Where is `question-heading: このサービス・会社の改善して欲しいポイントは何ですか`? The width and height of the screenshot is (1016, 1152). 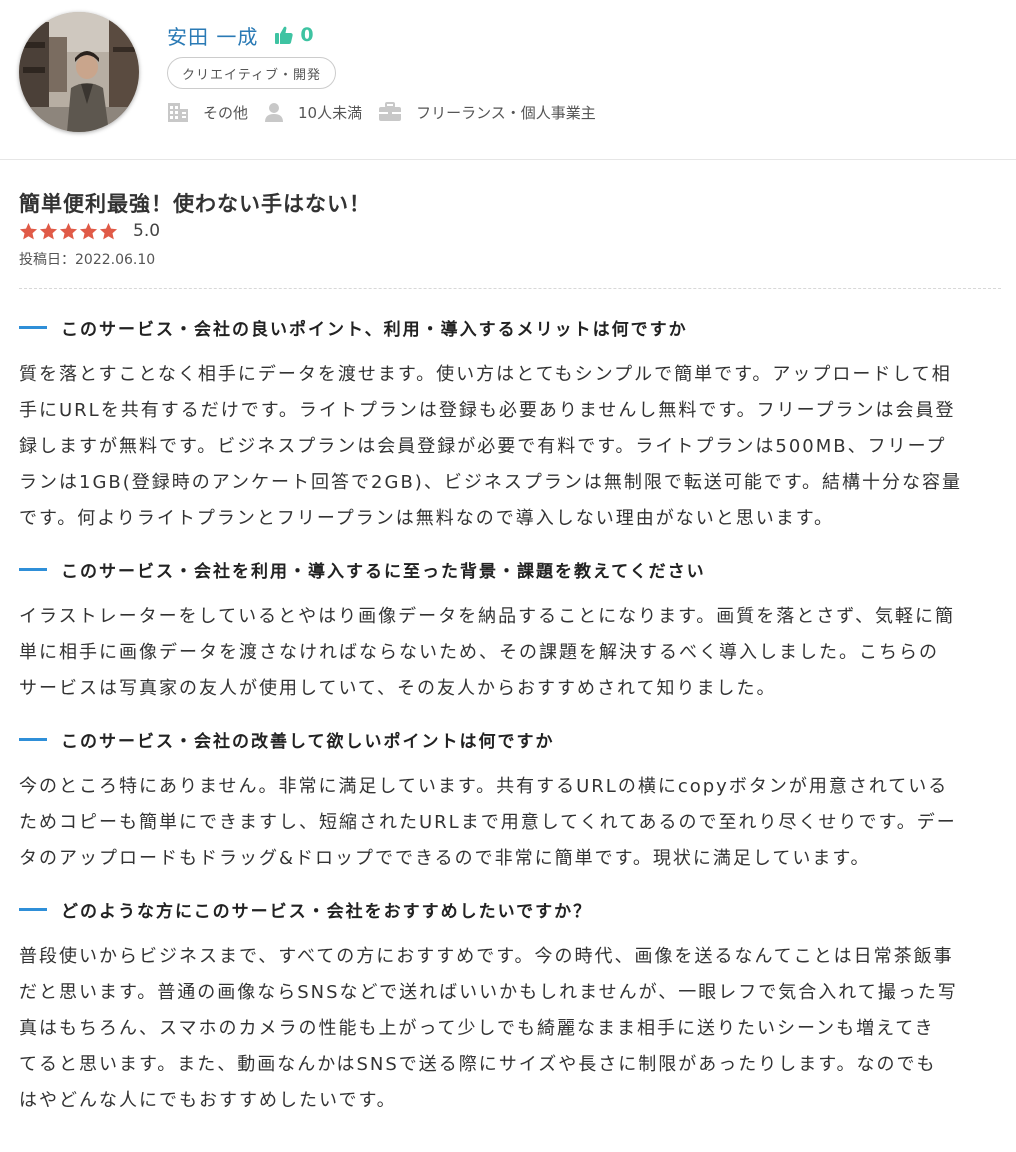
question-heading: このサービス・会社の改善して欲しいポイントは何ですか is located at coordinates (510, 739).